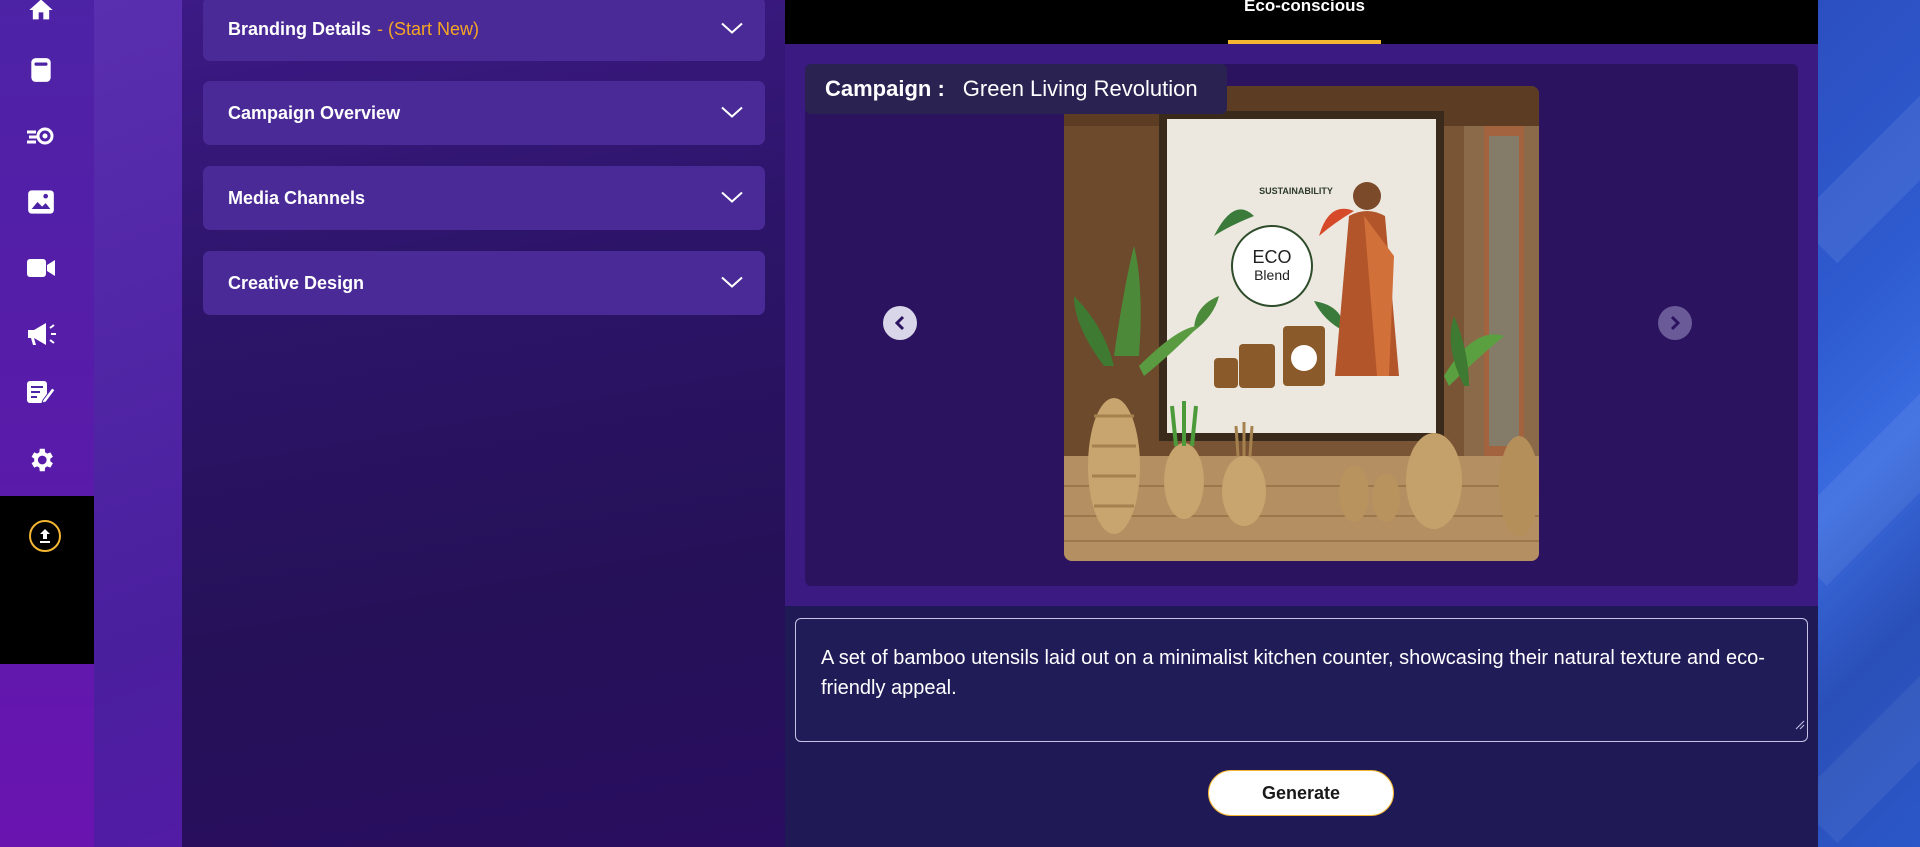 This screenshot has height=847, width=1920. Describe the element at coordinates (45, 536) in the screenshot. I see `upload-icon` at that location.